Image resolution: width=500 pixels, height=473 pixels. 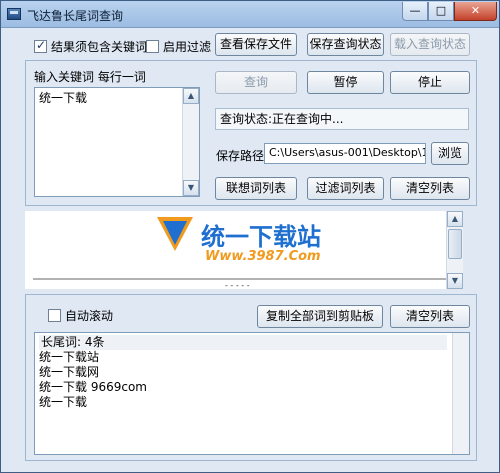 What do you see at coordinates (441, 11) in the screenshot?
I see `maximize-button: □` at bounding box center [441, 11].